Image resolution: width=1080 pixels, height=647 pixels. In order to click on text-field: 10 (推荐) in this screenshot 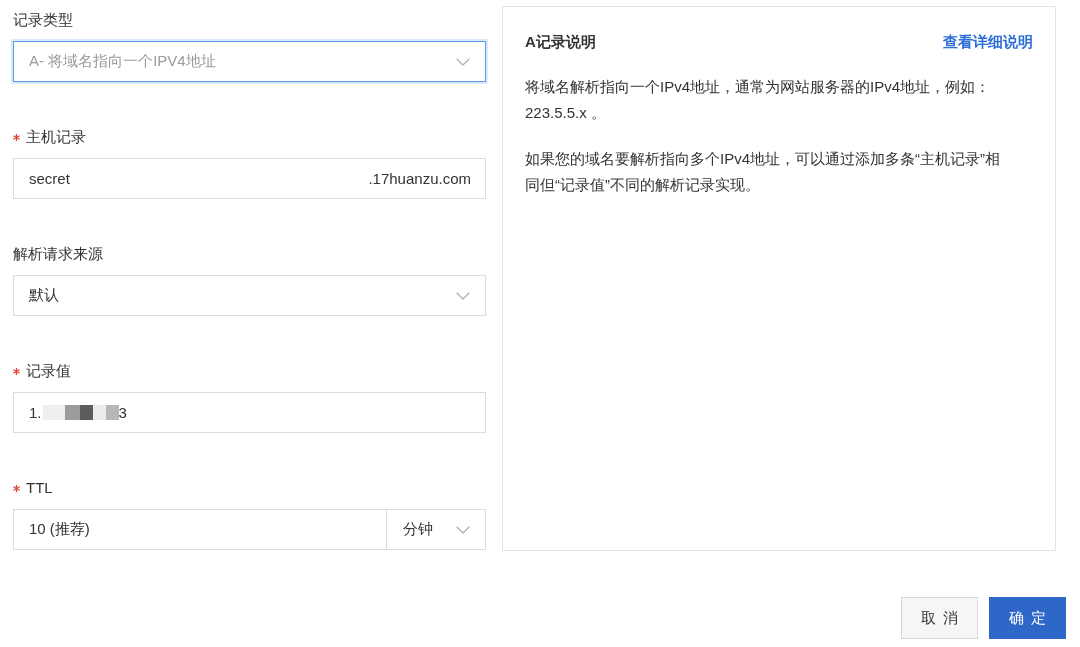, I will do `click(200, 529)`.